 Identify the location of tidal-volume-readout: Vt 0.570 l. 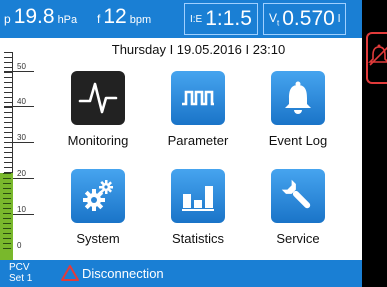
(305, 19).